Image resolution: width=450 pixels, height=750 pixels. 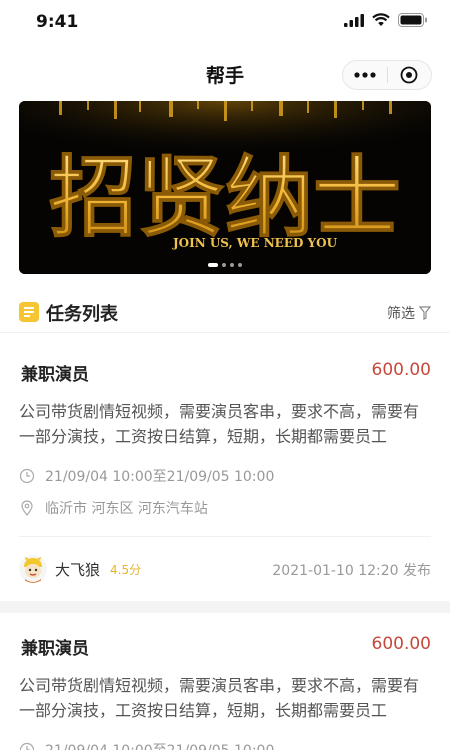 I want to click on section-divider, so click(x=225, y=332).